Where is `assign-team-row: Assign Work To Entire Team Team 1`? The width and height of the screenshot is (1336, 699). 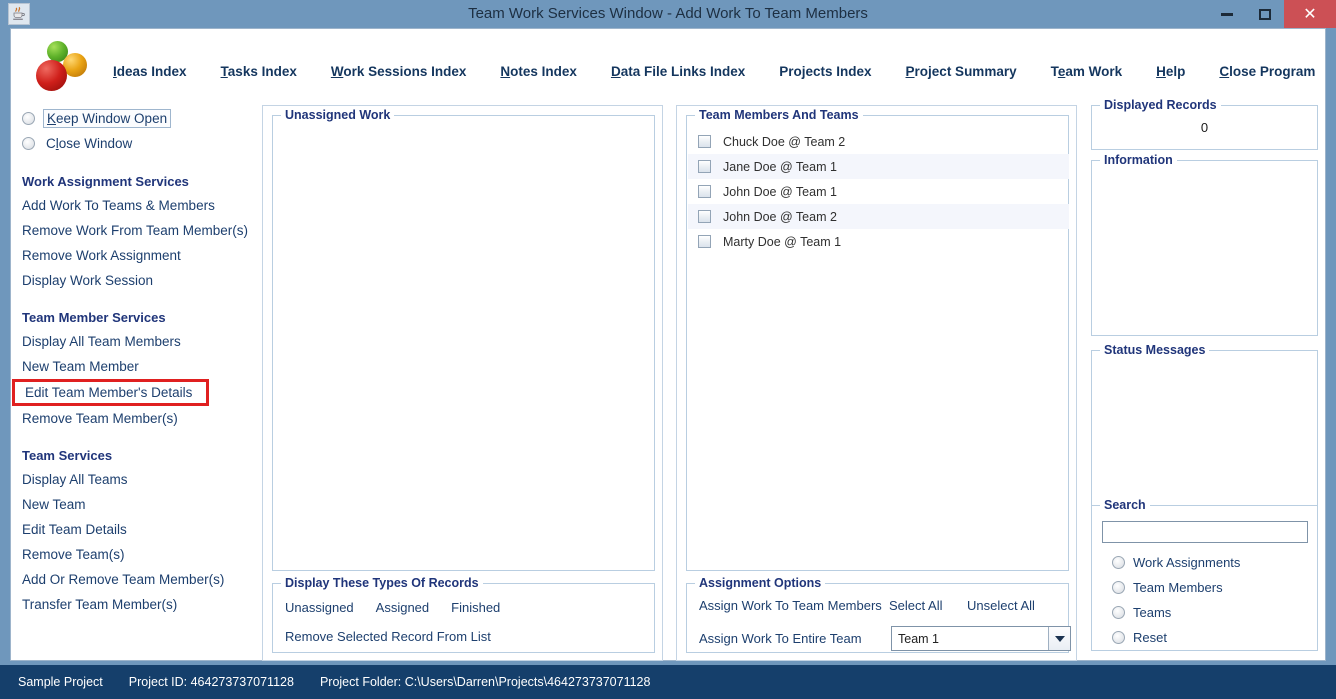 assign-team-row: Assign Work To Entire Team Team 1 is located at coordinates (885, 638).